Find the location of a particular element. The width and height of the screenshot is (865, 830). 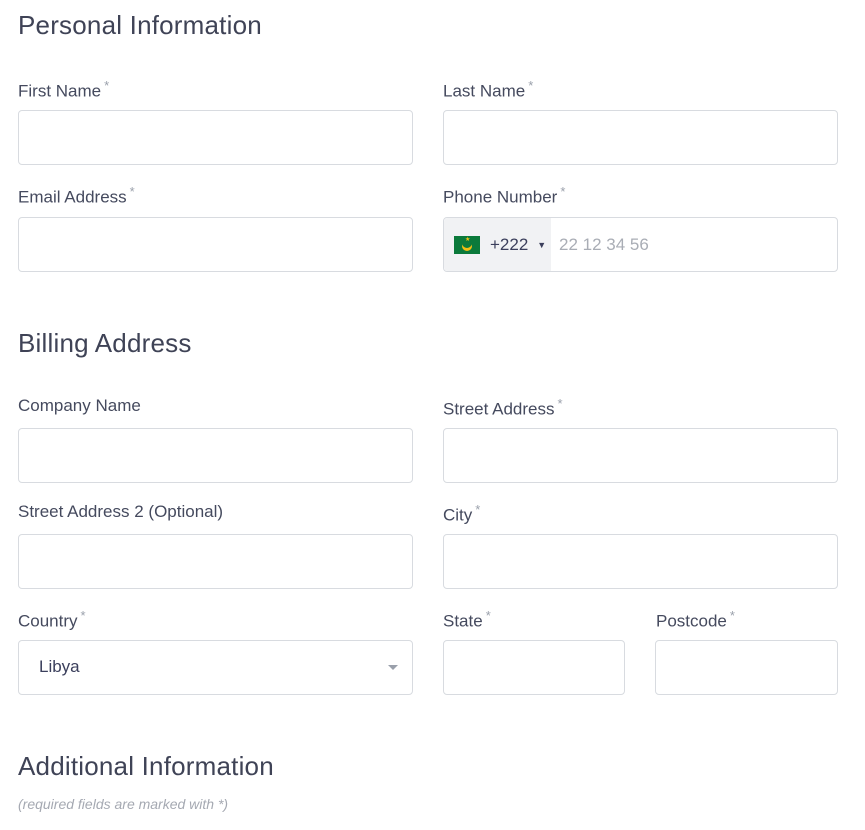

street2-field is located at coordinates (215, 561).